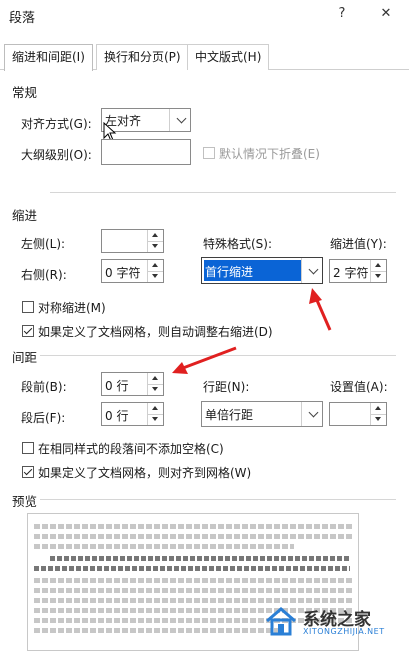  Describe the element at coordinates (333, 622) in the screenshot. I see `watermark: 系统之家 XITONGZHIJIA.NET` at that location.